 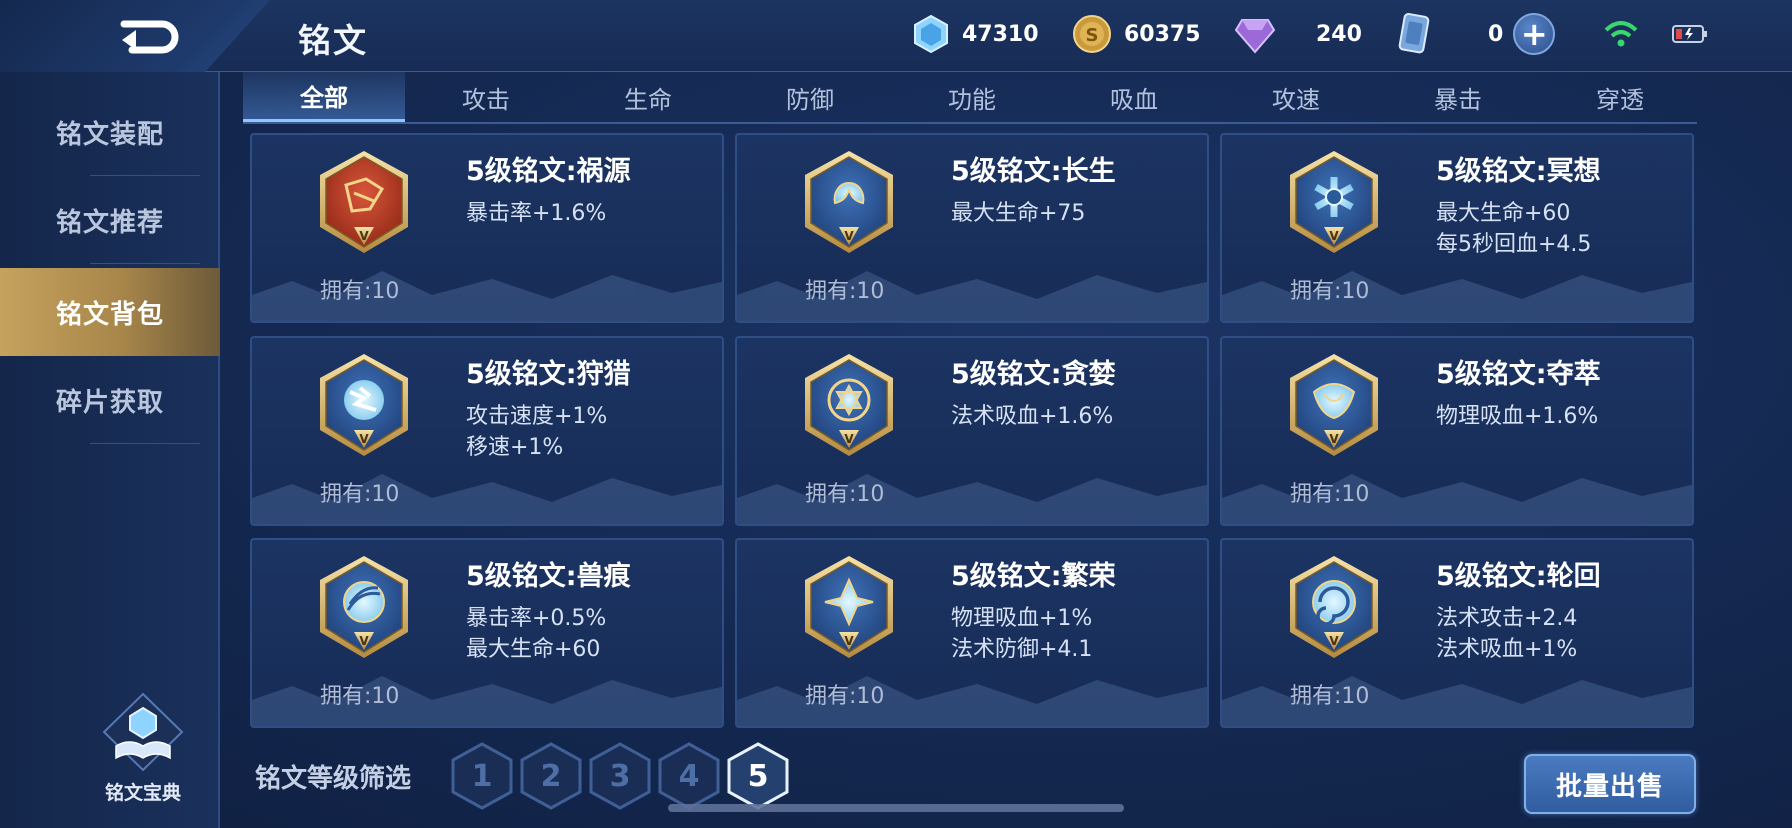 What do you see at coordinates (548, 171) in the screenshot?
I see `rune-name: 5级铭文:祸源` at bounding box center [548, 171].